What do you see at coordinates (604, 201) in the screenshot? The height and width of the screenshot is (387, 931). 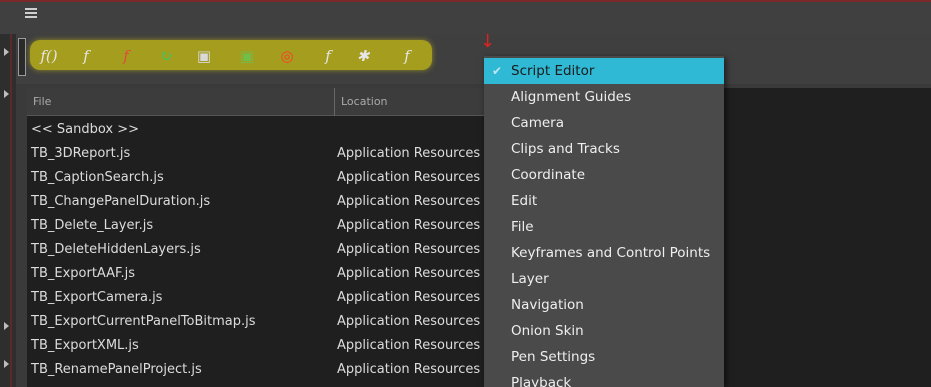 I see `menu-item: Edit` at bounding box center [604, 201].